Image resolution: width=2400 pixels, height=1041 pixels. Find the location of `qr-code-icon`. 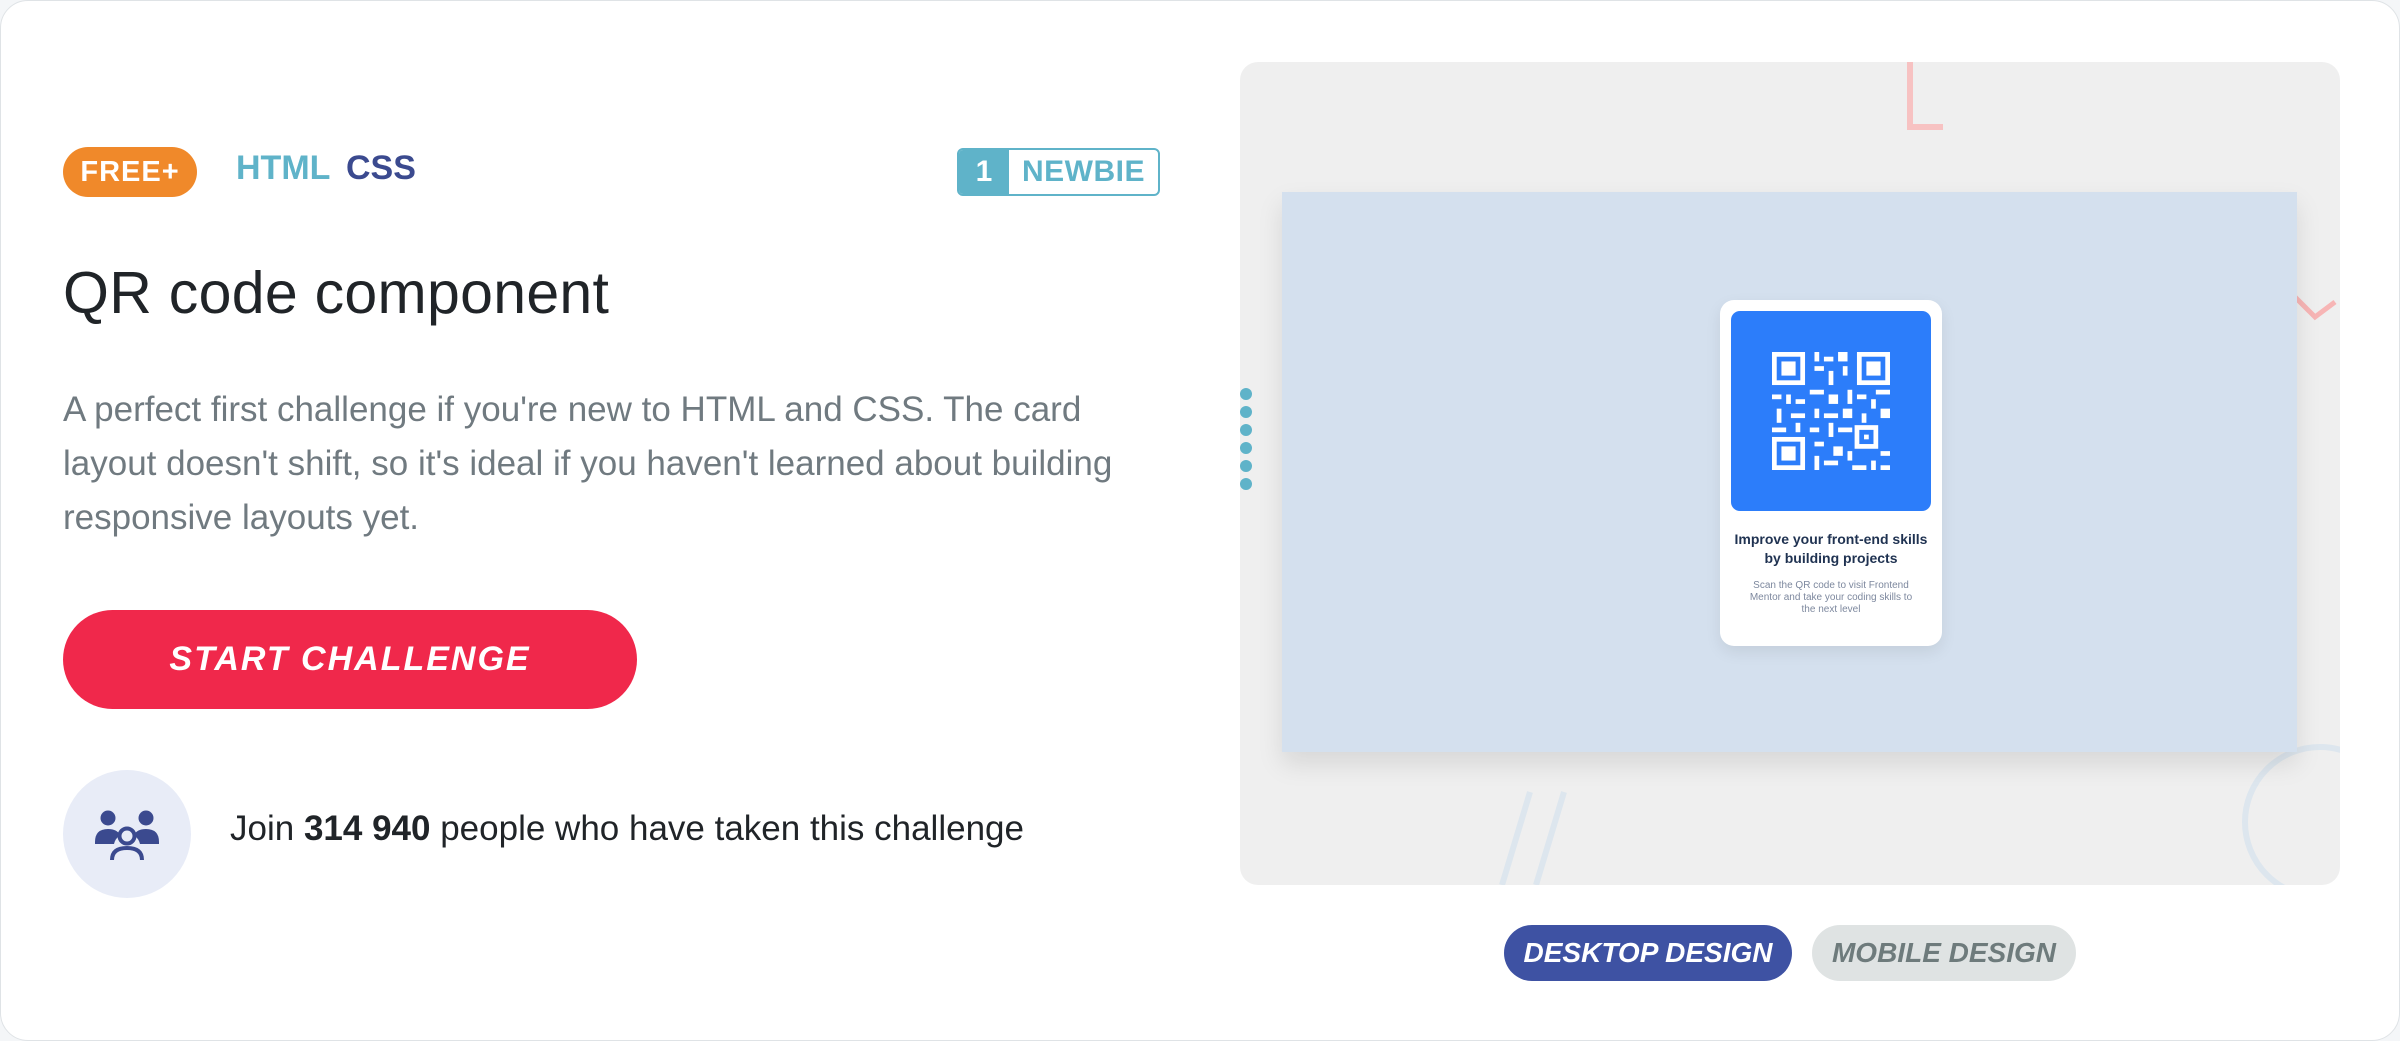

qr-code-icon is located at coordinates (1831, 411).